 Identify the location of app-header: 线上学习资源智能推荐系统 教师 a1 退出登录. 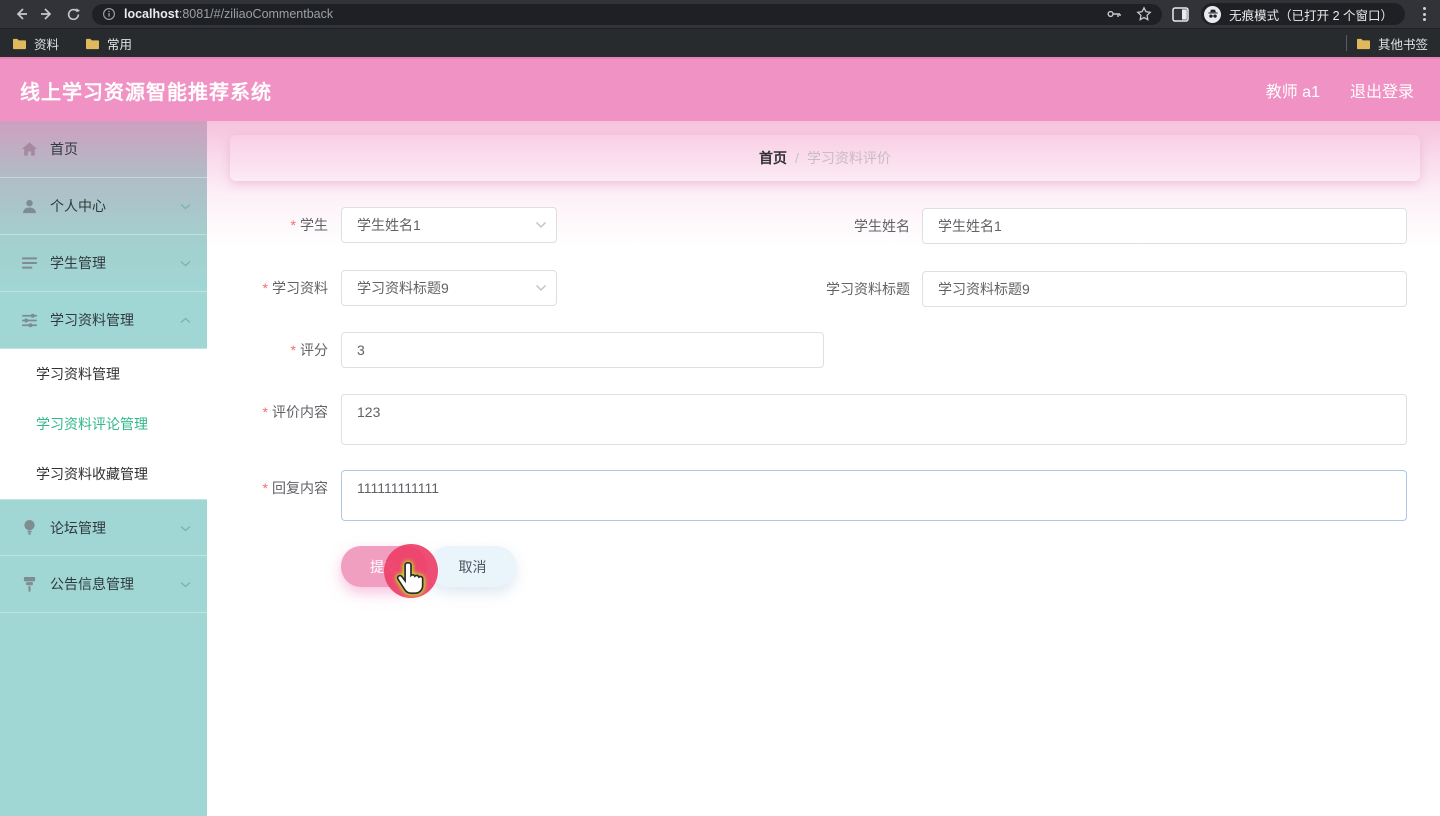
(720, 89).